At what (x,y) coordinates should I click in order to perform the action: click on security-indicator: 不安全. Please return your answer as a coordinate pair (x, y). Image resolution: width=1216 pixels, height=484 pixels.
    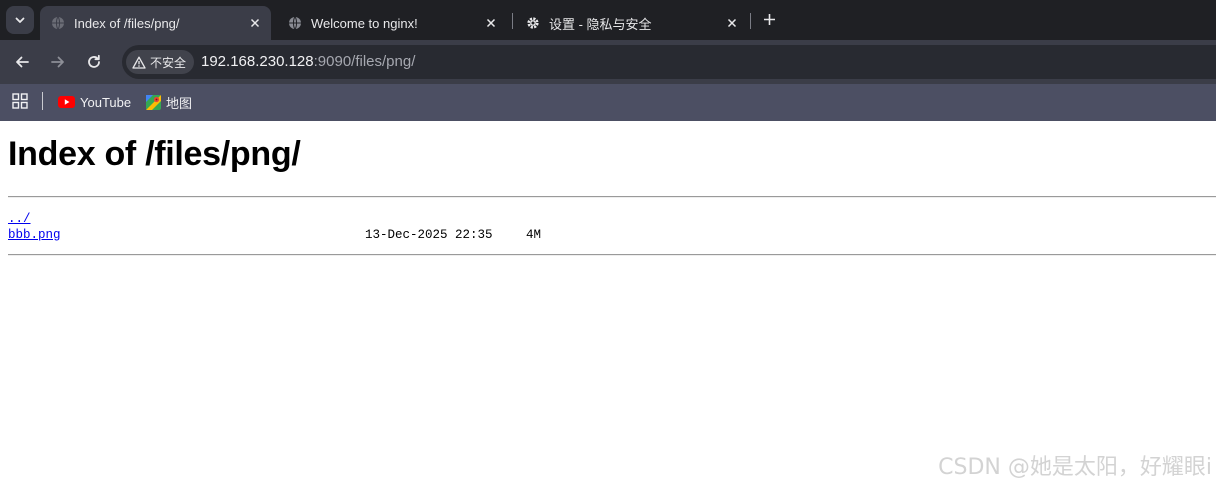
    Looking at the image, I should click on (160, 62).